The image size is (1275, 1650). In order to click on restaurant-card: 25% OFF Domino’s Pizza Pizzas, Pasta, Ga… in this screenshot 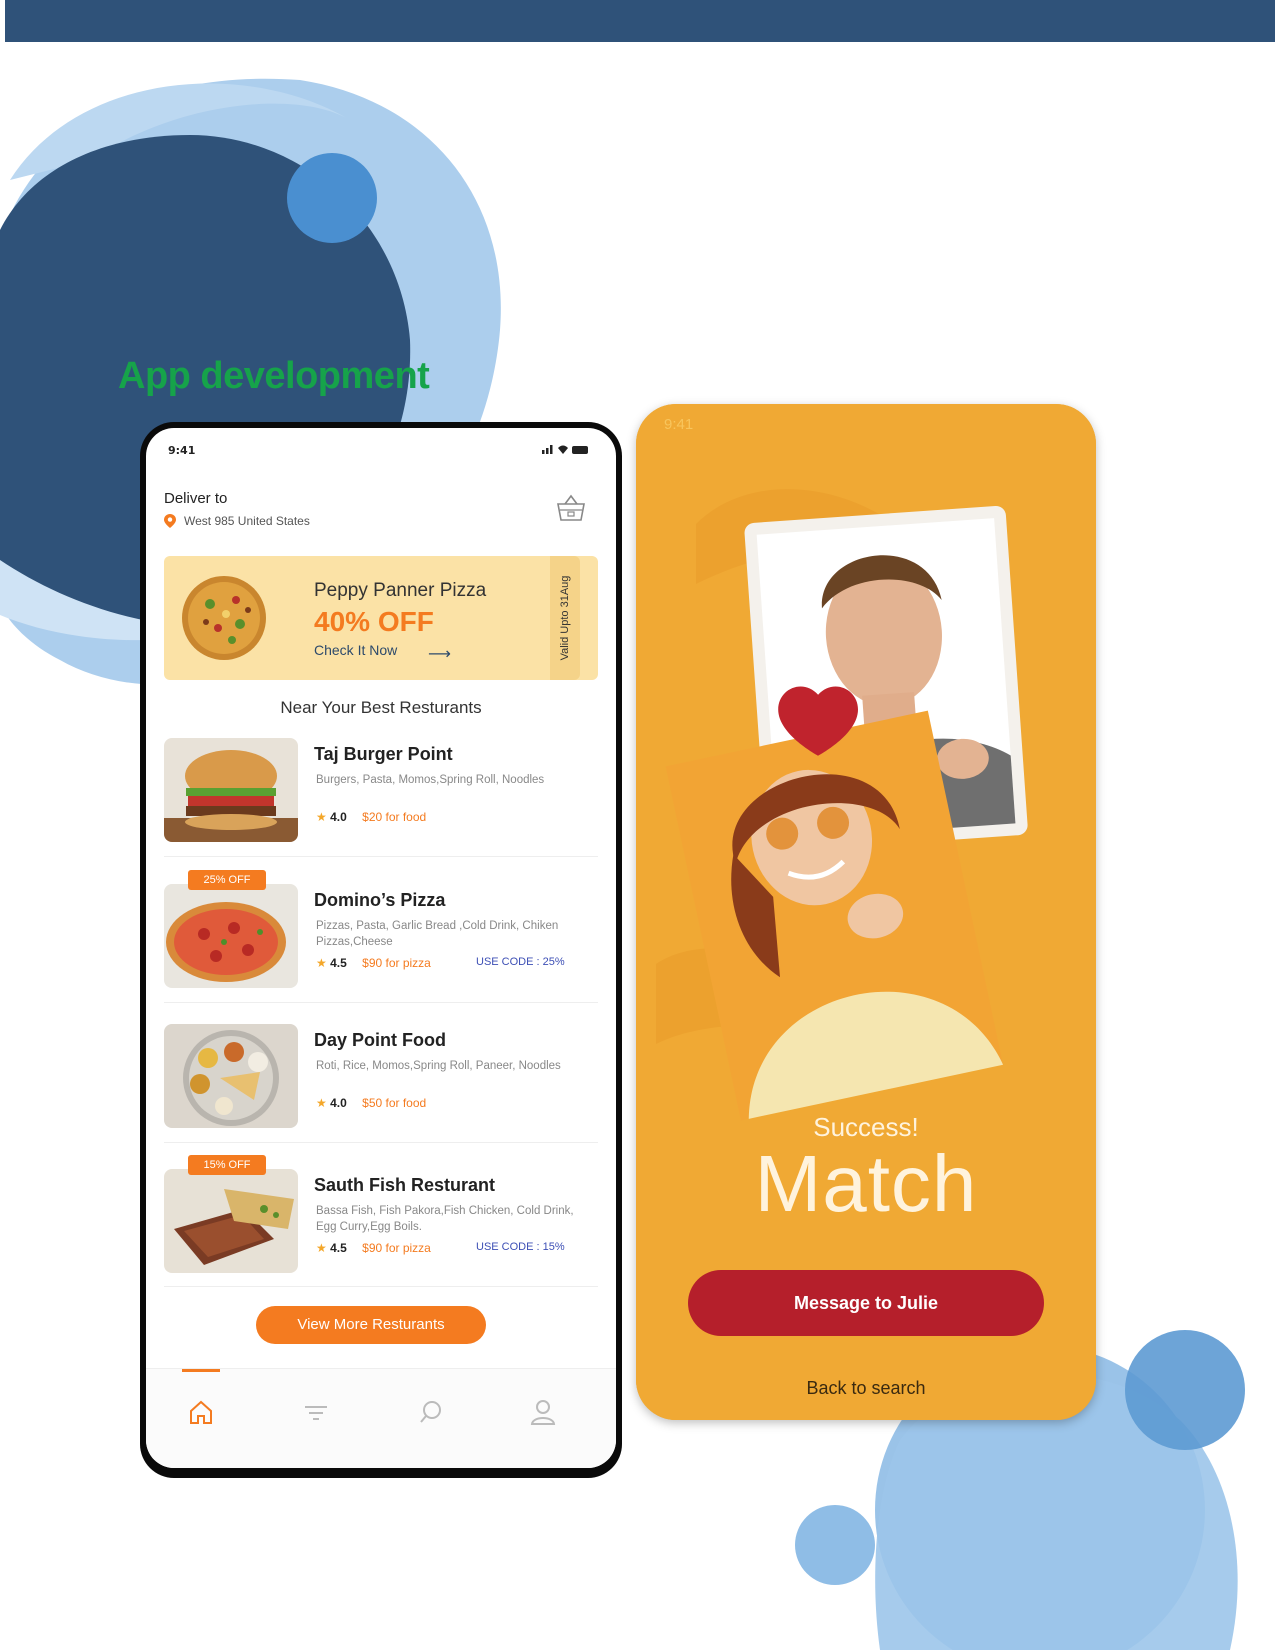, I will do `click(381, 939)`.